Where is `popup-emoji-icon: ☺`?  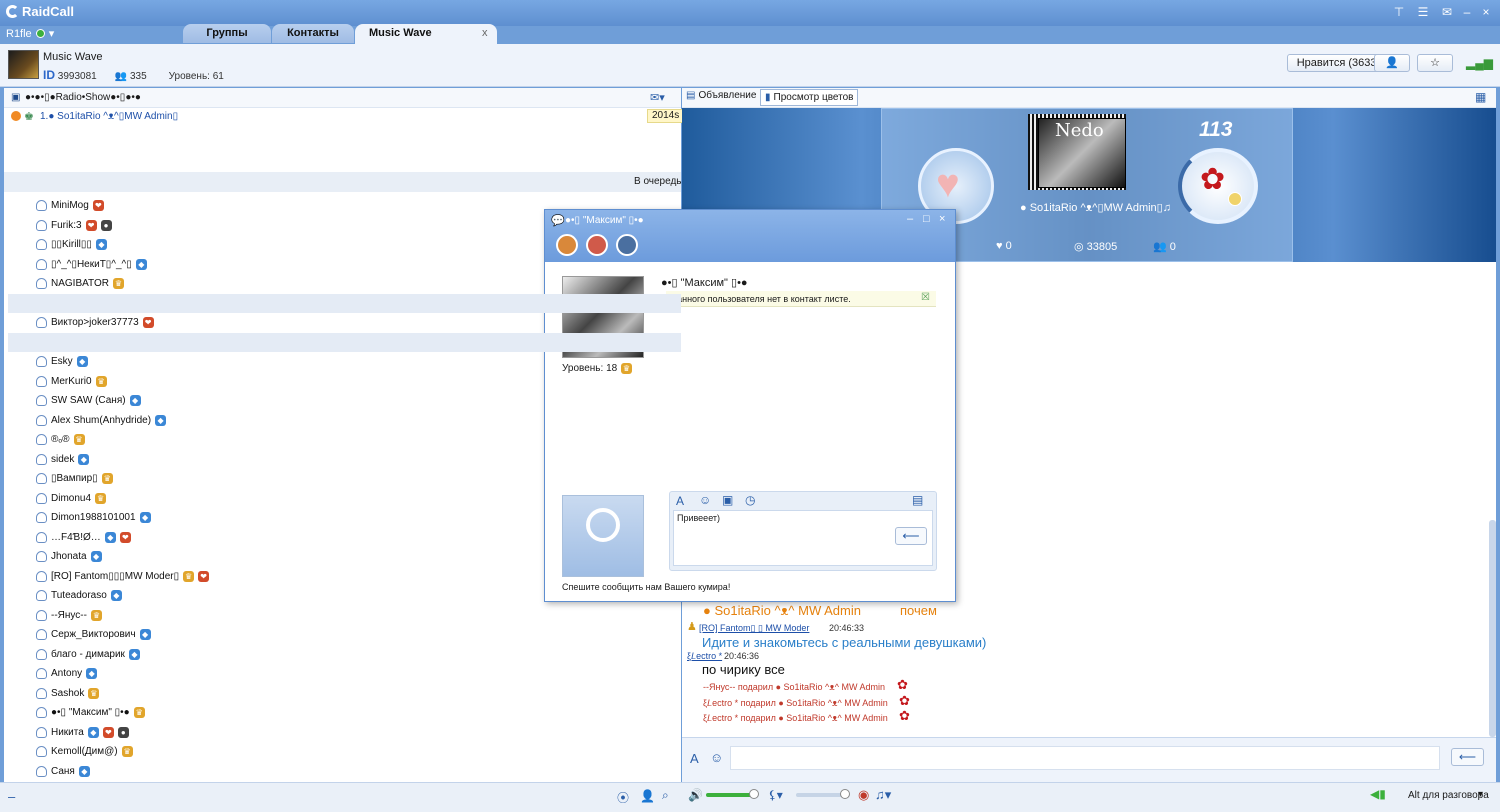 popup-emoji-icon: ☺ is located at coordinates (705, 500).